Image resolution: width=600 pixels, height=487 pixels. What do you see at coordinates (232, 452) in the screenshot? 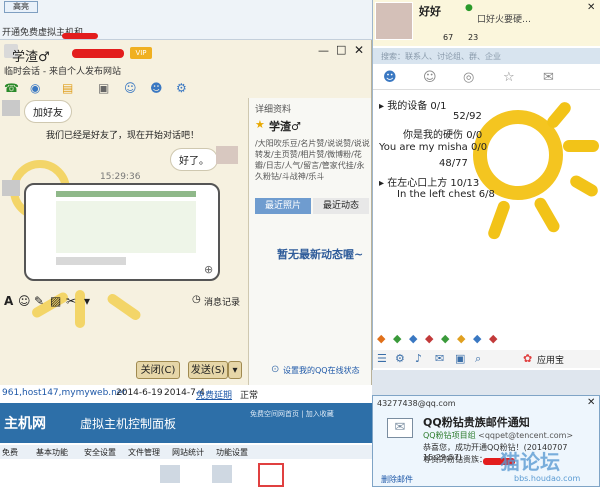
I see `tab-settings: 功能设置` at bounding box center [232, 452].